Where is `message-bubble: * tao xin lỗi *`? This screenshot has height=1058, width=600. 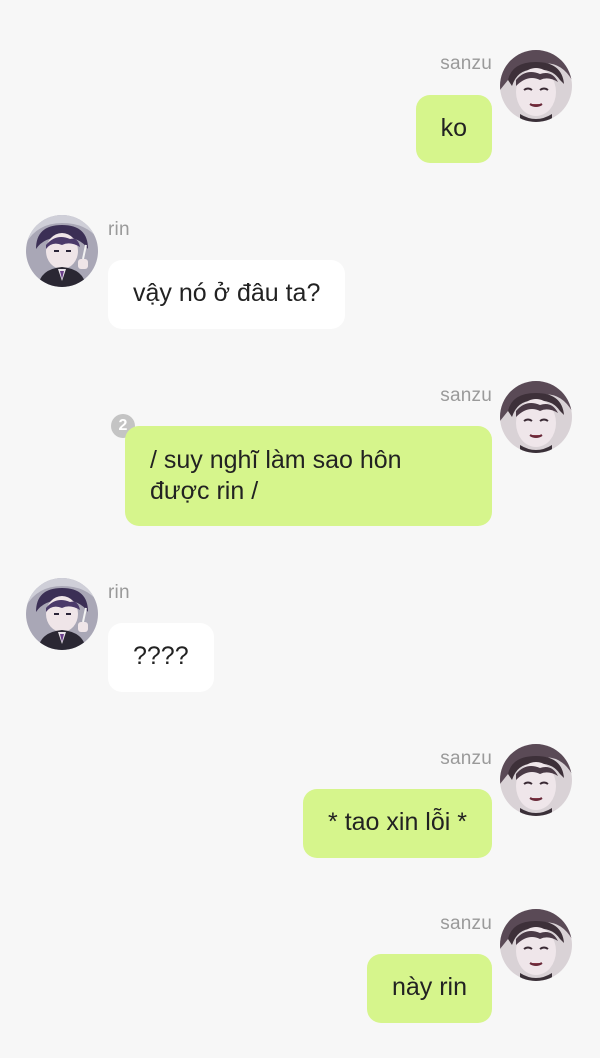 message-bubble: * tao xin lỗi * is located at coordinates (397, 823).